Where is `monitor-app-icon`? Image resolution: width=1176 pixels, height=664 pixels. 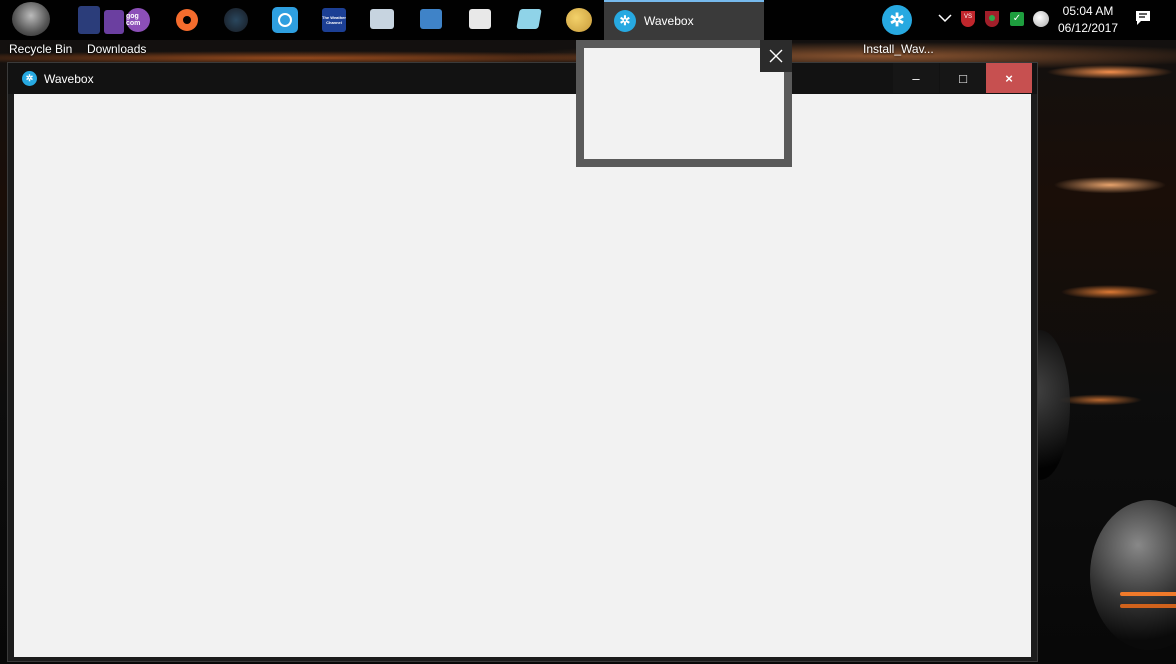
monitor-app-icon is located at coordinates (382, 19).